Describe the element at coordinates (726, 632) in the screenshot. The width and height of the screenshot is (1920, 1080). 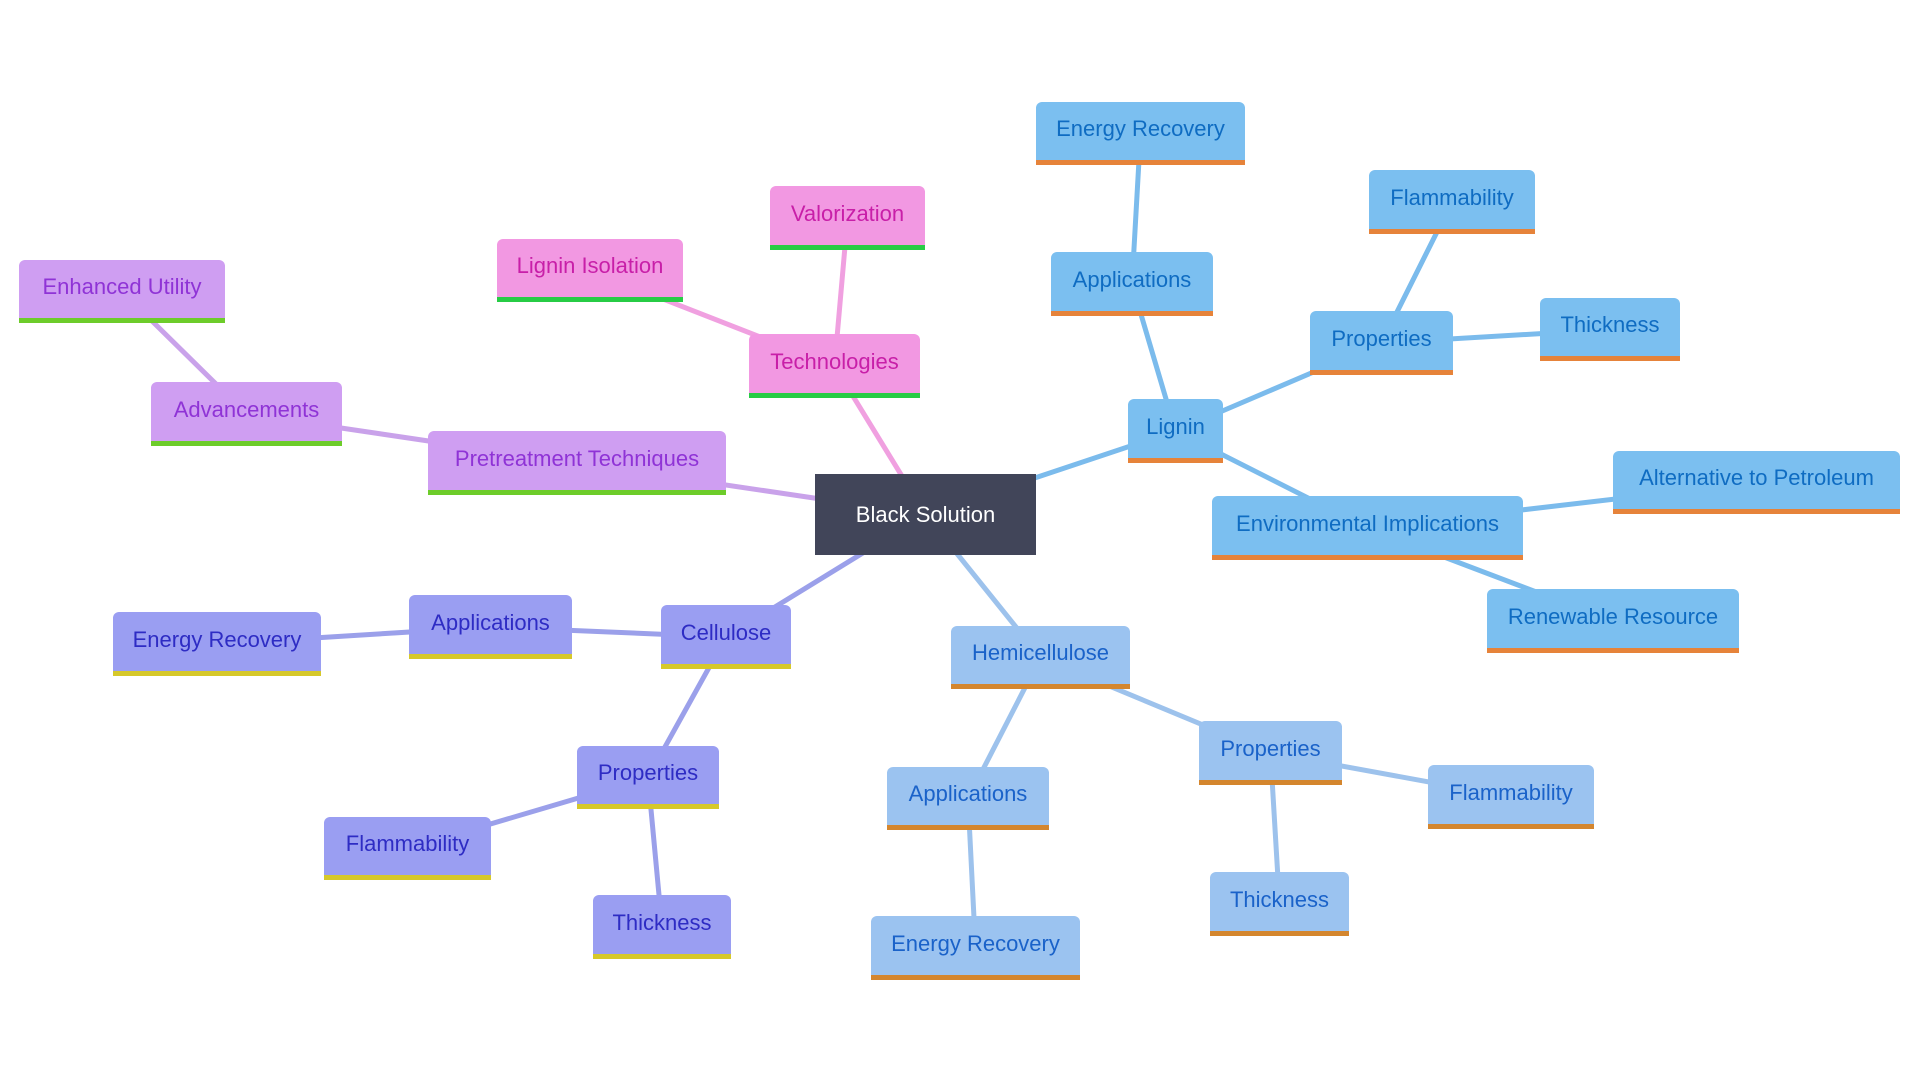
I see `node-label: Cellulose` at that location.